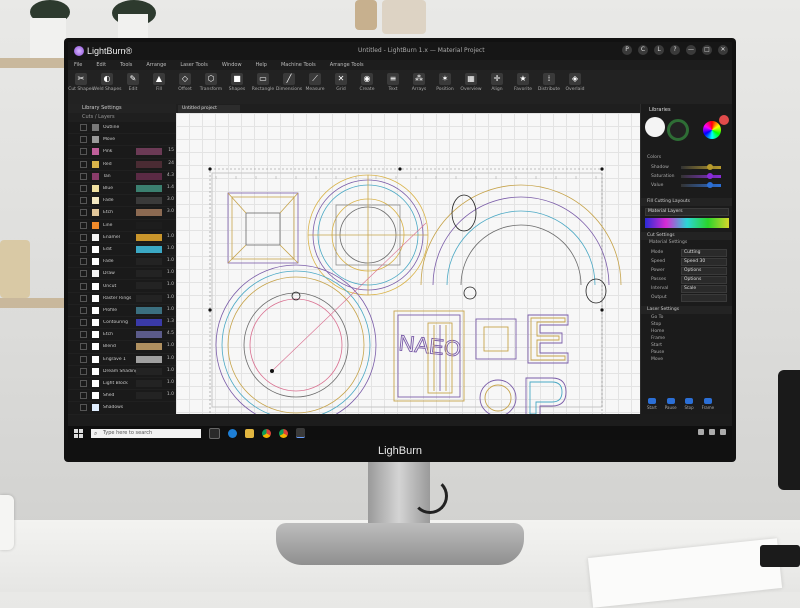 The height and width of the screenshot is (608, 800). I want to click on ribbon-button: ★ Favorite, so click(523, 87).